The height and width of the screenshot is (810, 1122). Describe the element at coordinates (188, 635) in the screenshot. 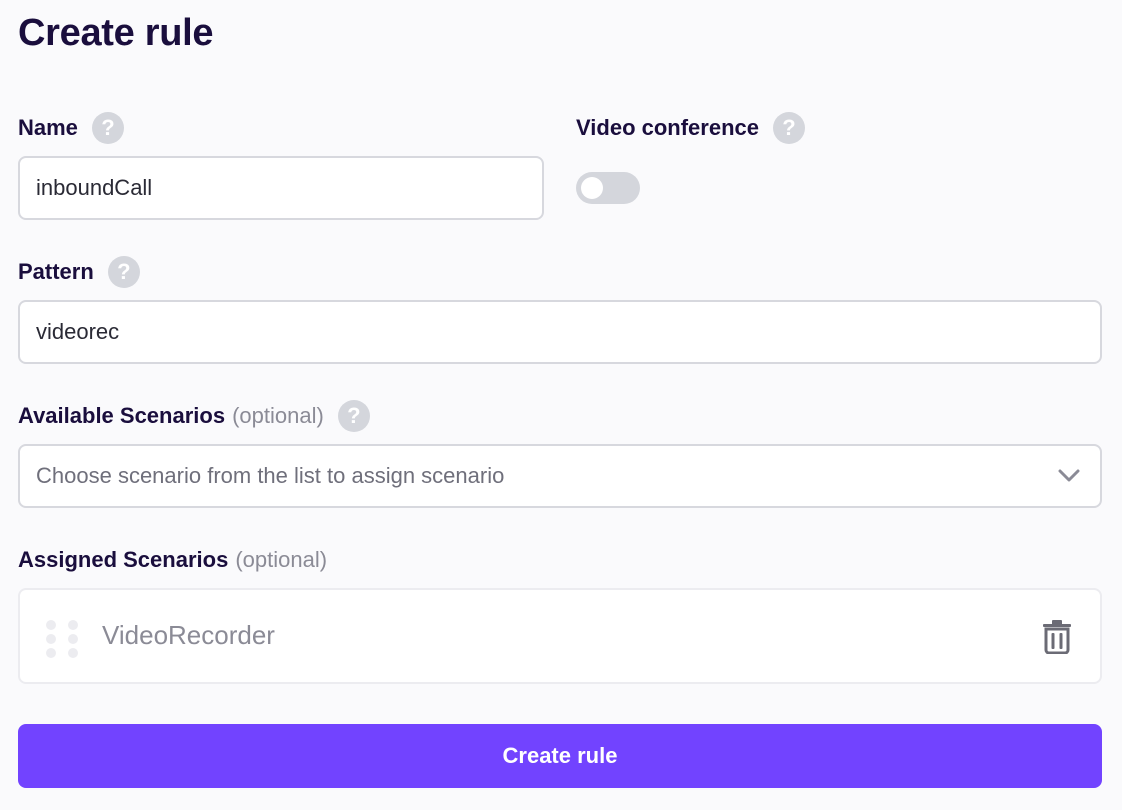

I see `assigned-scenario-name: VideoRecorder` at that location.